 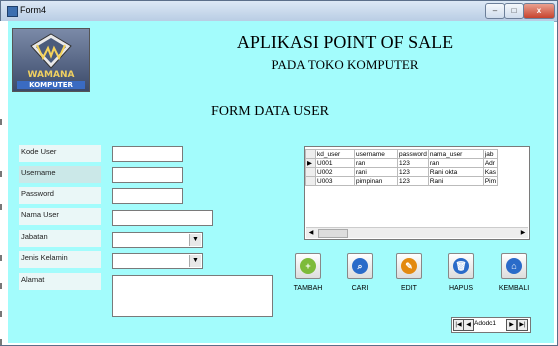 I want to click on hapus-label: HAPUS, so click(x=461, y=288).